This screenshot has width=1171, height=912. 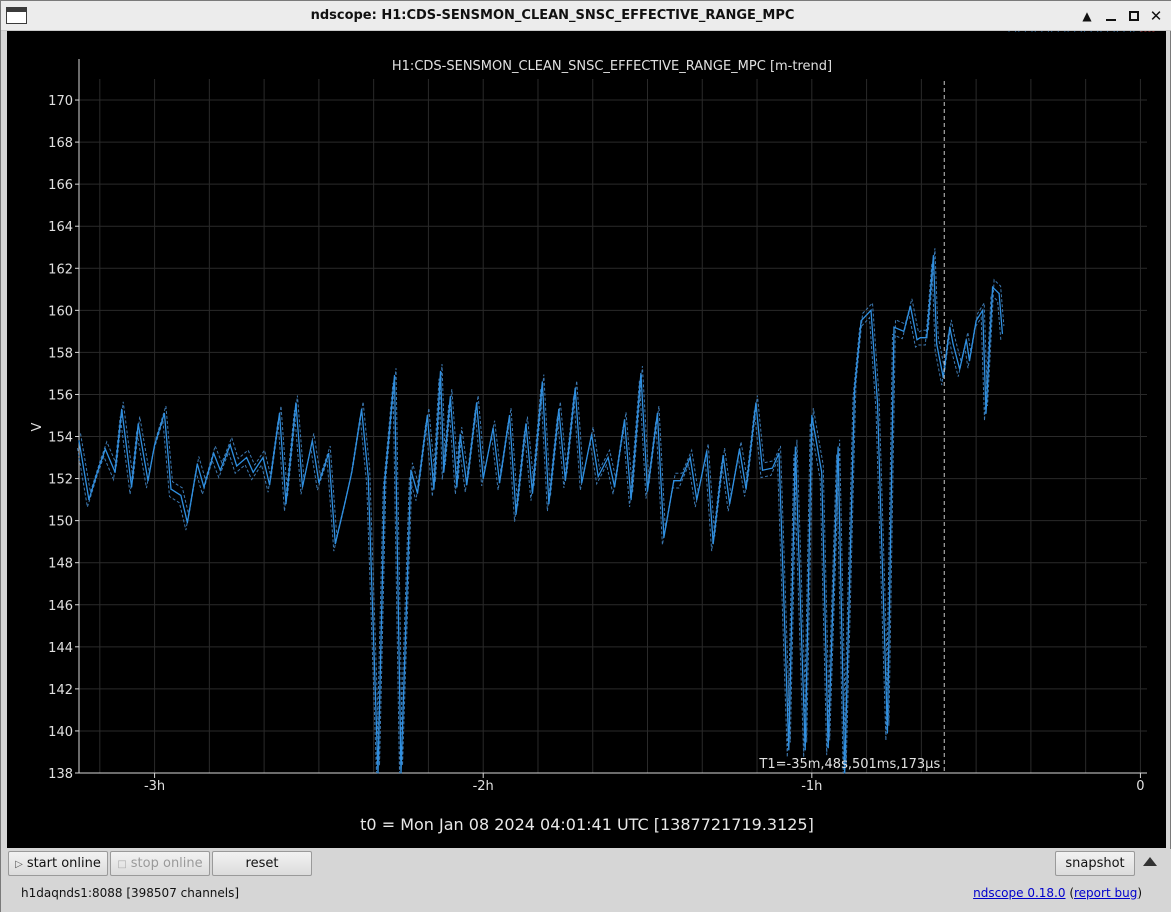 I want to click on x-tick-label: -3h, so click(x=154, y=786).